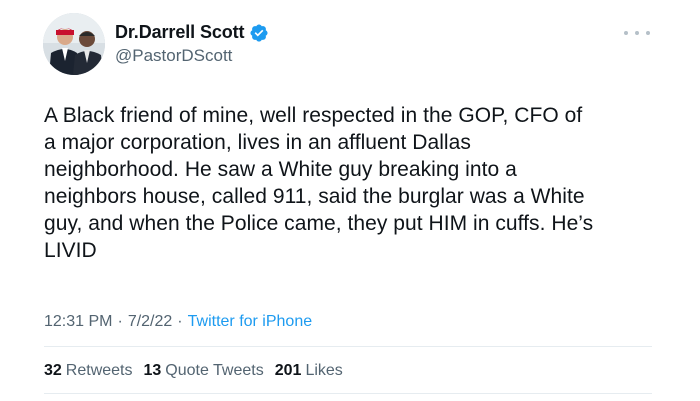 Image resolution: width=700 pixels, height=401 pixels. I want to click on tweet-stats: 32 Retweets 13 Quote Tweets 201 Likes, so click(199, 371).